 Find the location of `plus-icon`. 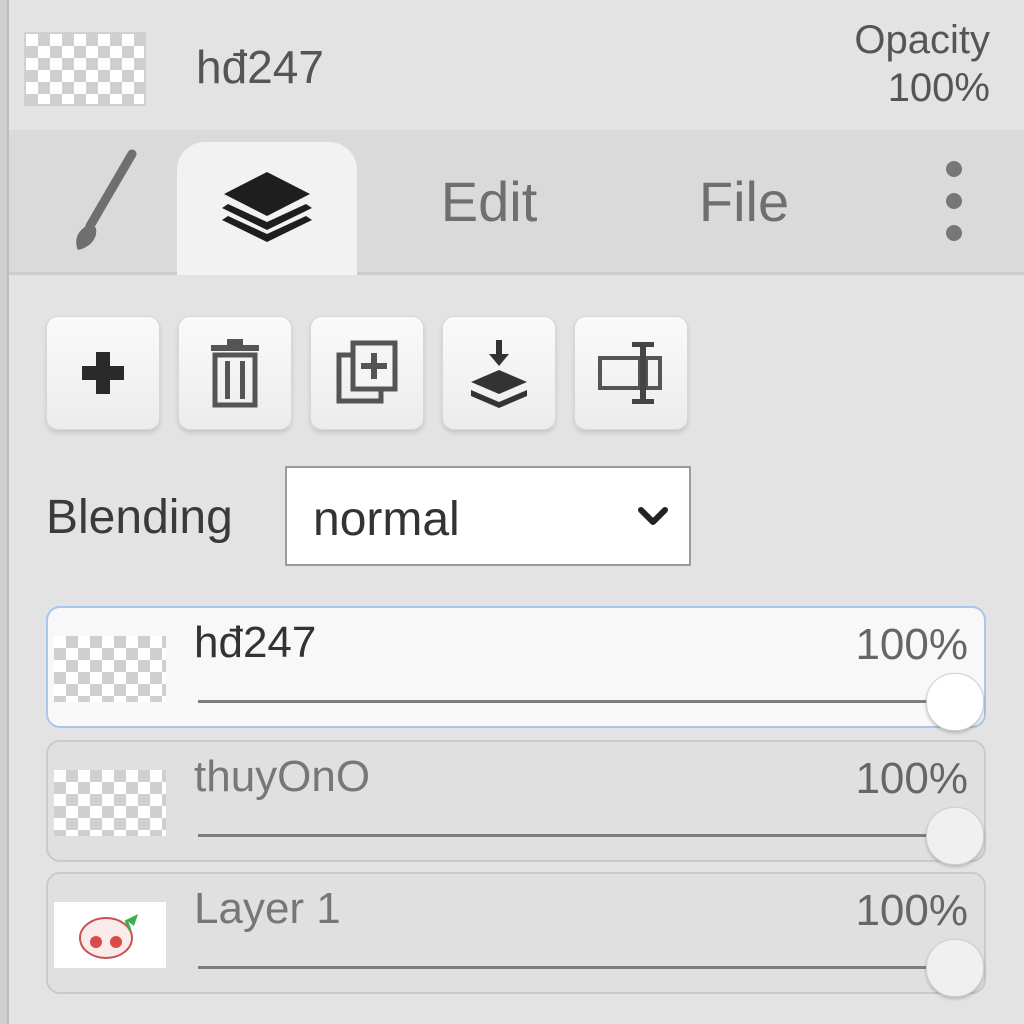

plus-icon is located at coordinates (103, 373).